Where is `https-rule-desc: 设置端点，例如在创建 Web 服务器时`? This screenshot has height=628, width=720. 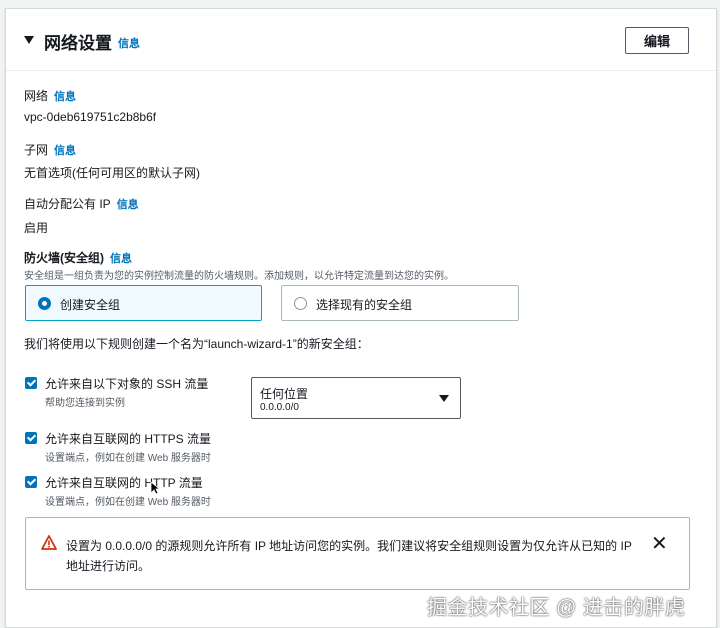 https-rule-desc: 设置端点，例如在创建 Web 服务器时 is located at coordinates (128, 458).